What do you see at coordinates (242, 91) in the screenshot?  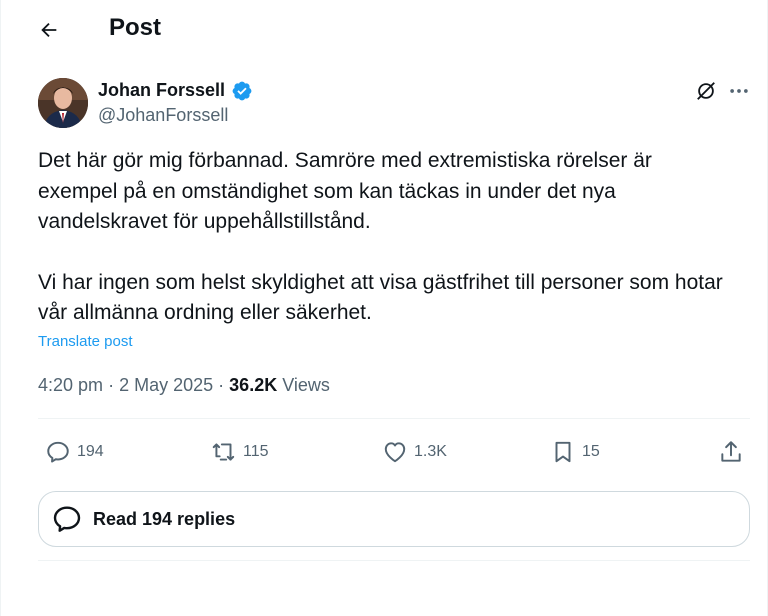 I see `verified-badge-icon` at bounding box center [242, 91].